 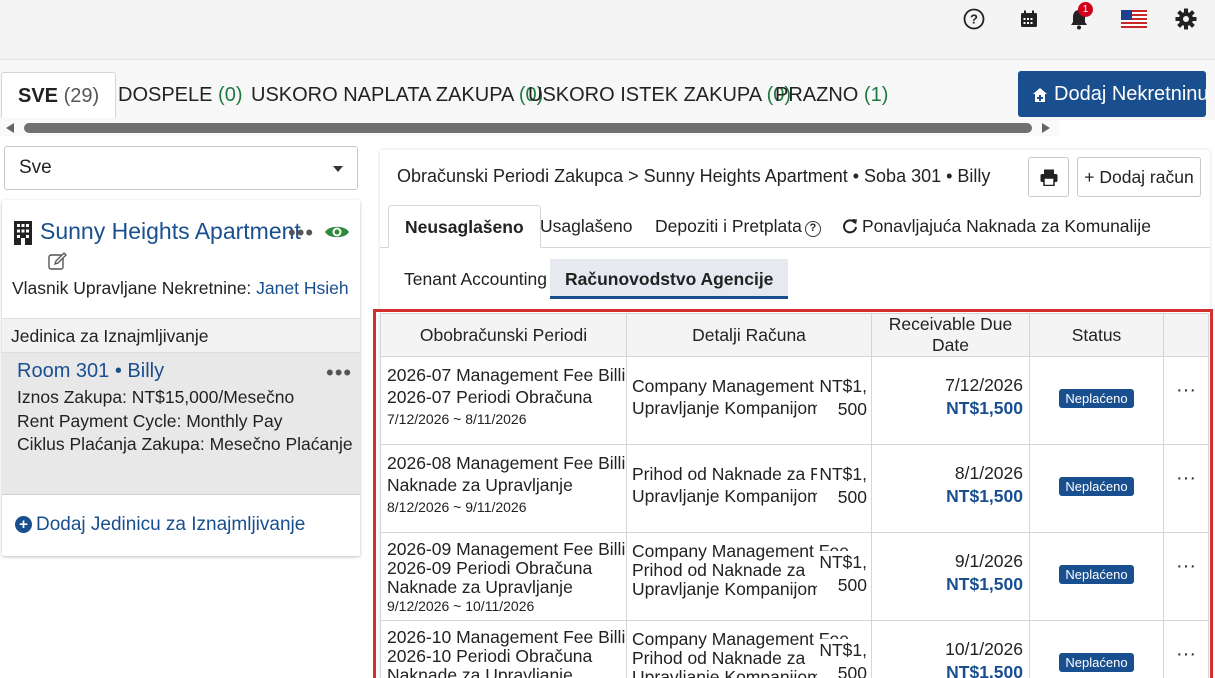 I want to click on tab-count: (0), so click(x=230, y=95).